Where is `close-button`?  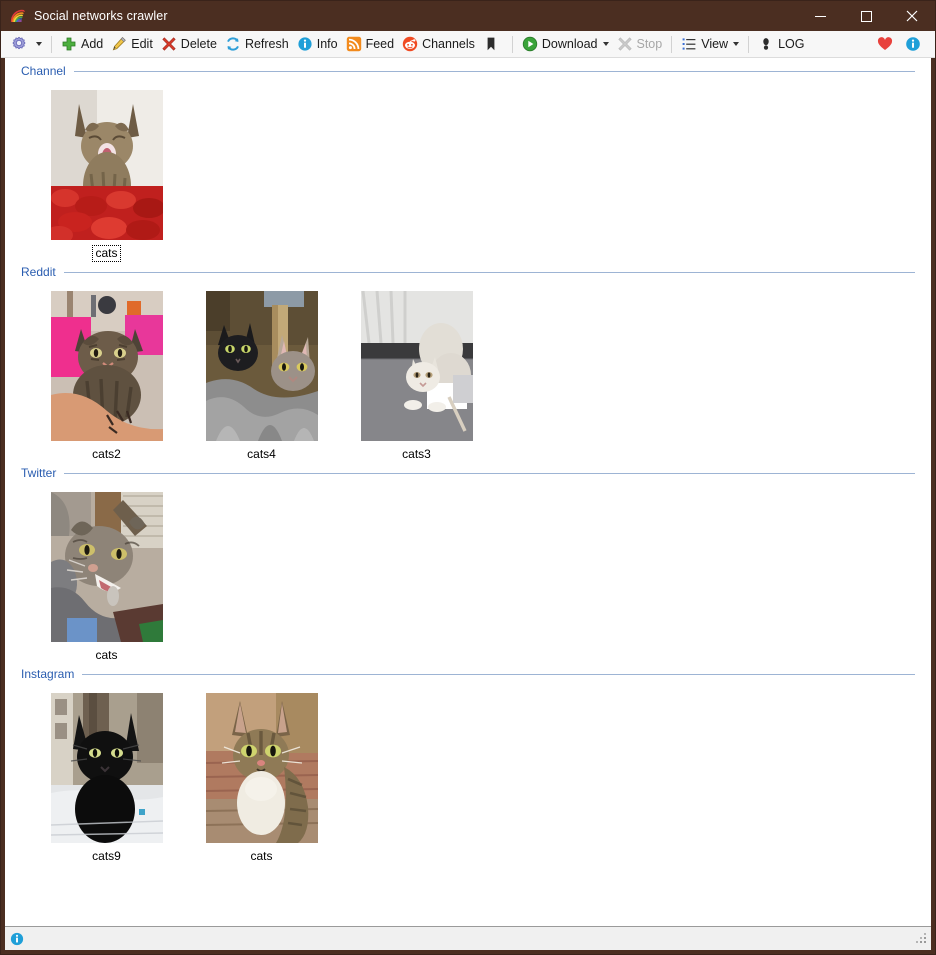
close-button is located at coordinates (912, 16).